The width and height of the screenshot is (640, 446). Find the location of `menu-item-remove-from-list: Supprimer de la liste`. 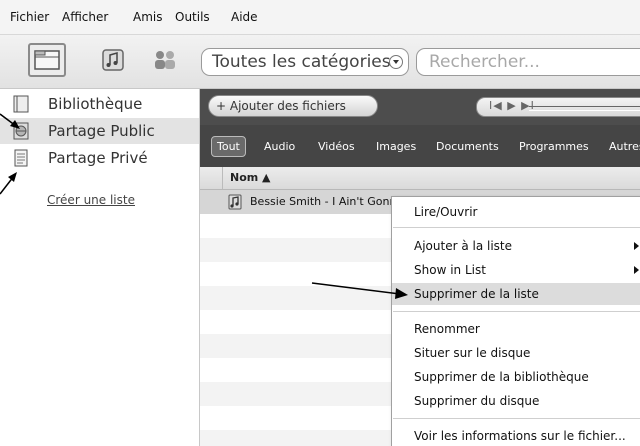

menu-item-remove-from-list: Supprimer de la liste is located at coordinates (516, 294).